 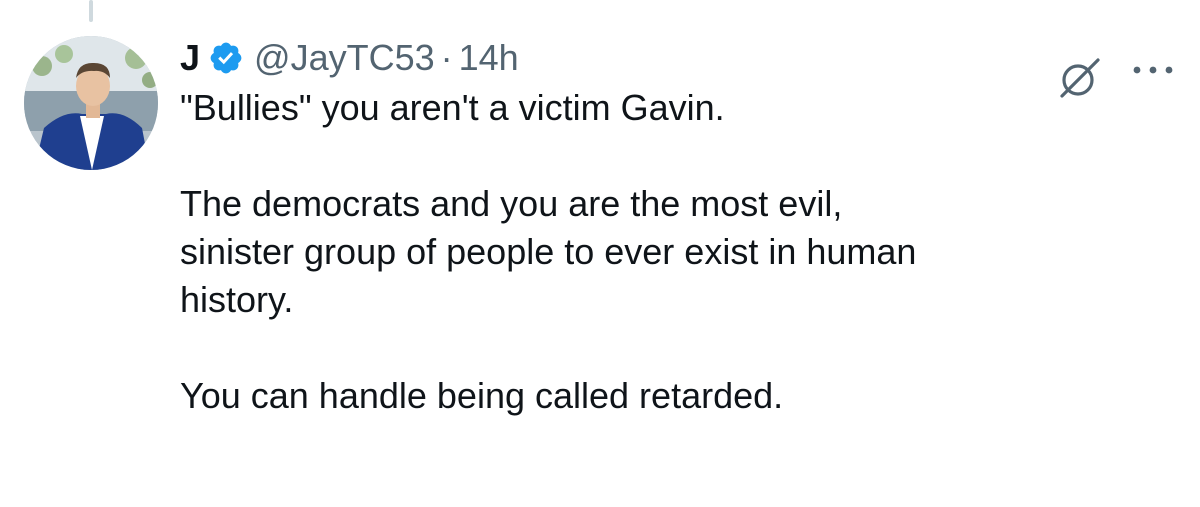 I want to click on grok-icon, so click(x=1080, y=78).